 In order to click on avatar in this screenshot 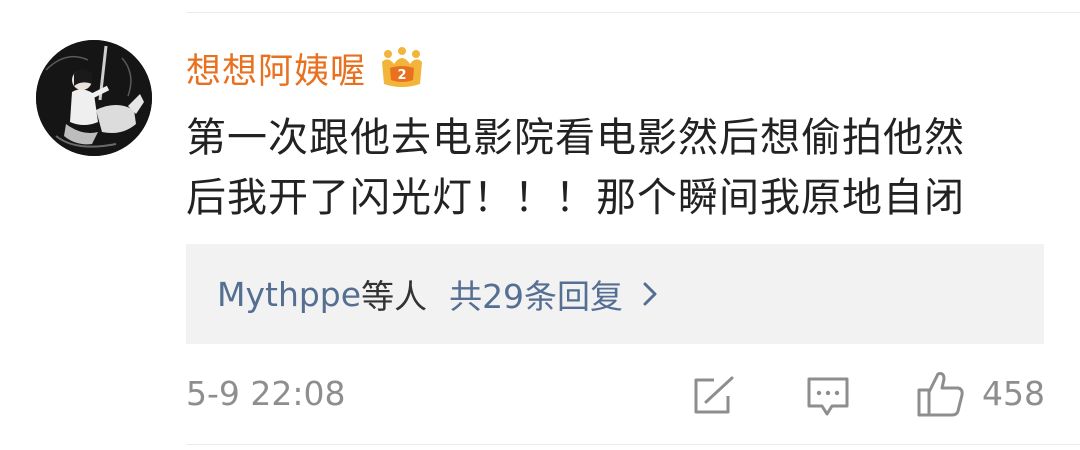, I will do `click(94, 98)`.